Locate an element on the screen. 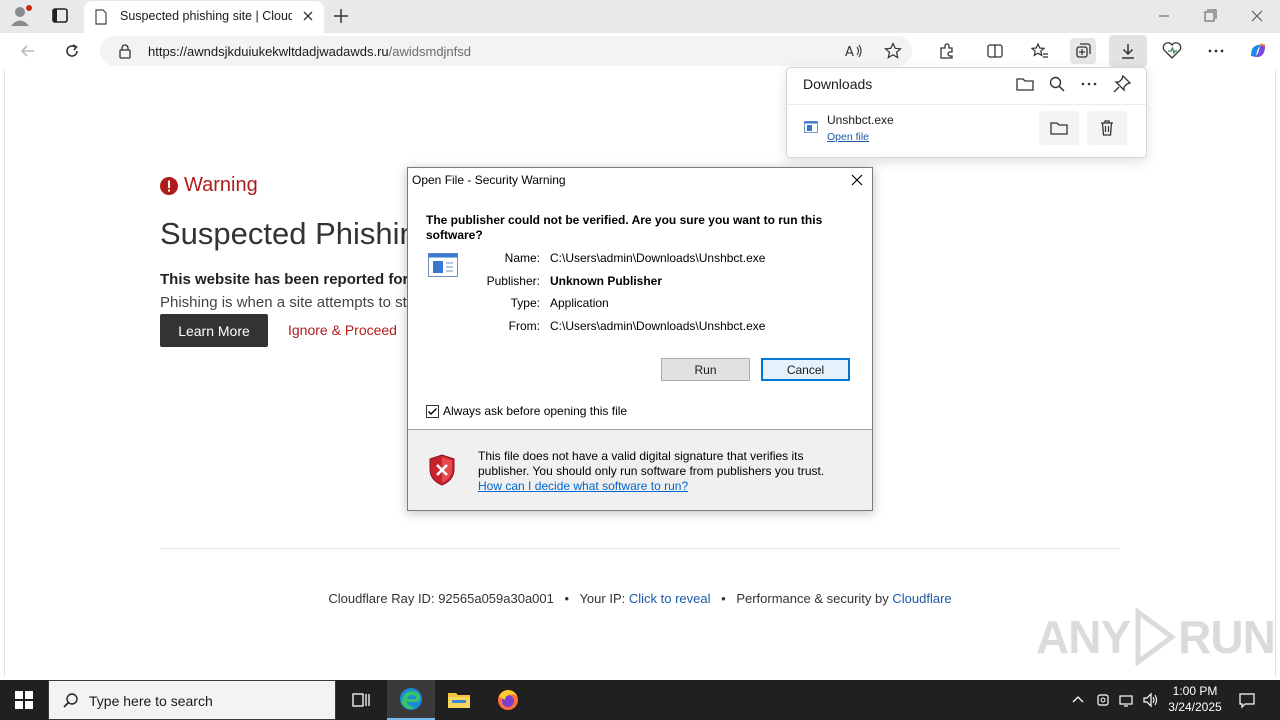  start-button is located at coordinates (24, 700).